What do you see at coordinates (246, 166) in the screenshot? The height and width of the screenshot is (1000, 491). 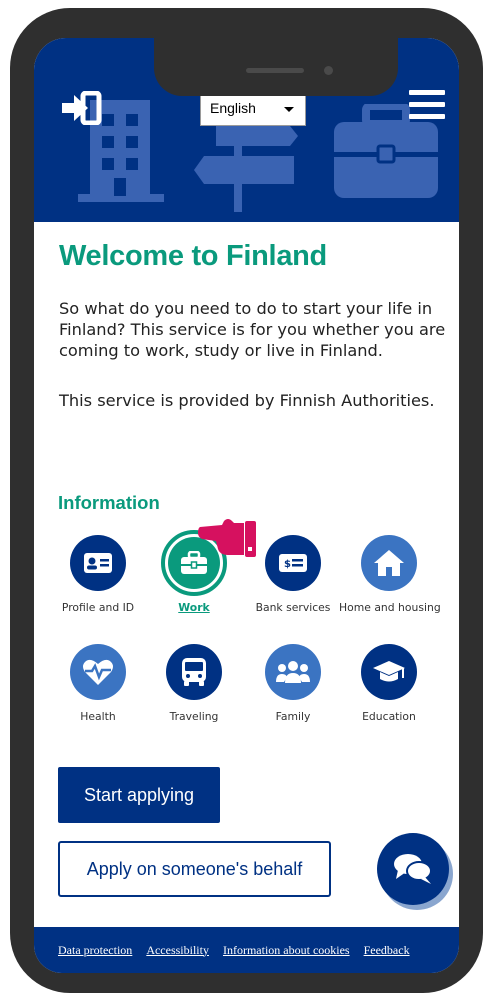 I see `signpost-illustration-icon` at bounding box center [246, 166].